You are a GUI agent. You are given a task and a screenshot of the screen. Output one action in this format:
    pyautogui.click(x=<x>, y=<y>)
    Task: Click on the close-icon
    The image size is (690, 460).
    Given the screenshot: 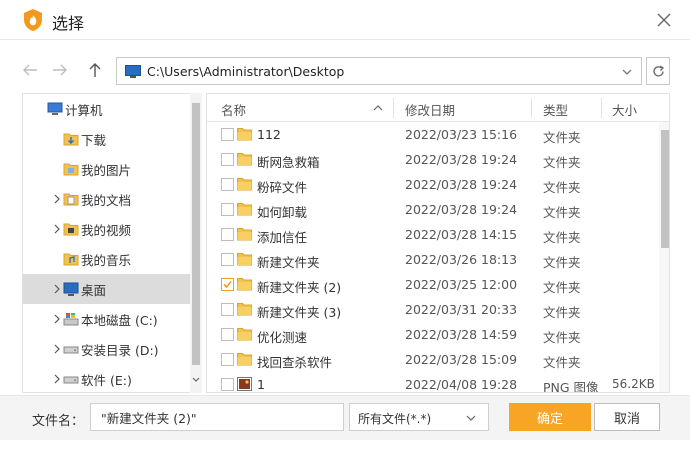 What is the action you would take?
    pyautogui.click(x=664, y=20)
    